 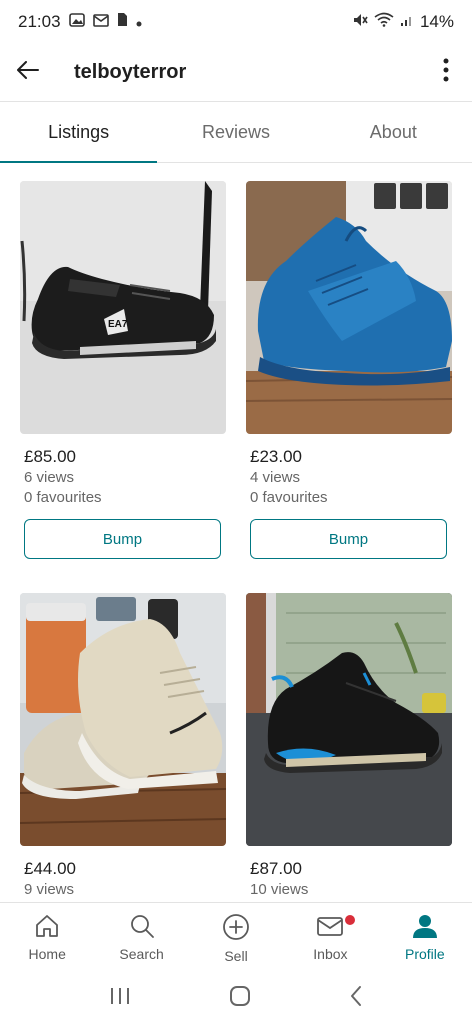 I want to click on listing-photo-blue-suede-hightop, so click(x=349, y=307).